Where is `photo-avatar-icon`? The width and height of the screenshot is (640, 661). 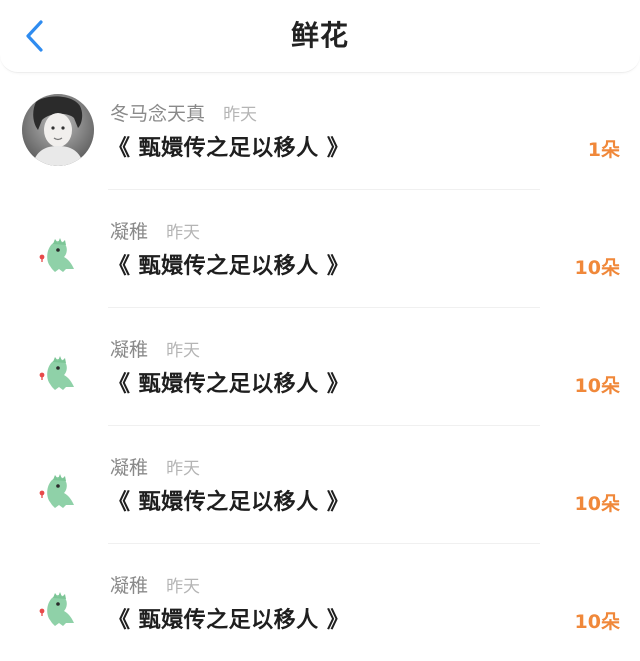 photo-avatar-icon is located at coordinates (58, 130).